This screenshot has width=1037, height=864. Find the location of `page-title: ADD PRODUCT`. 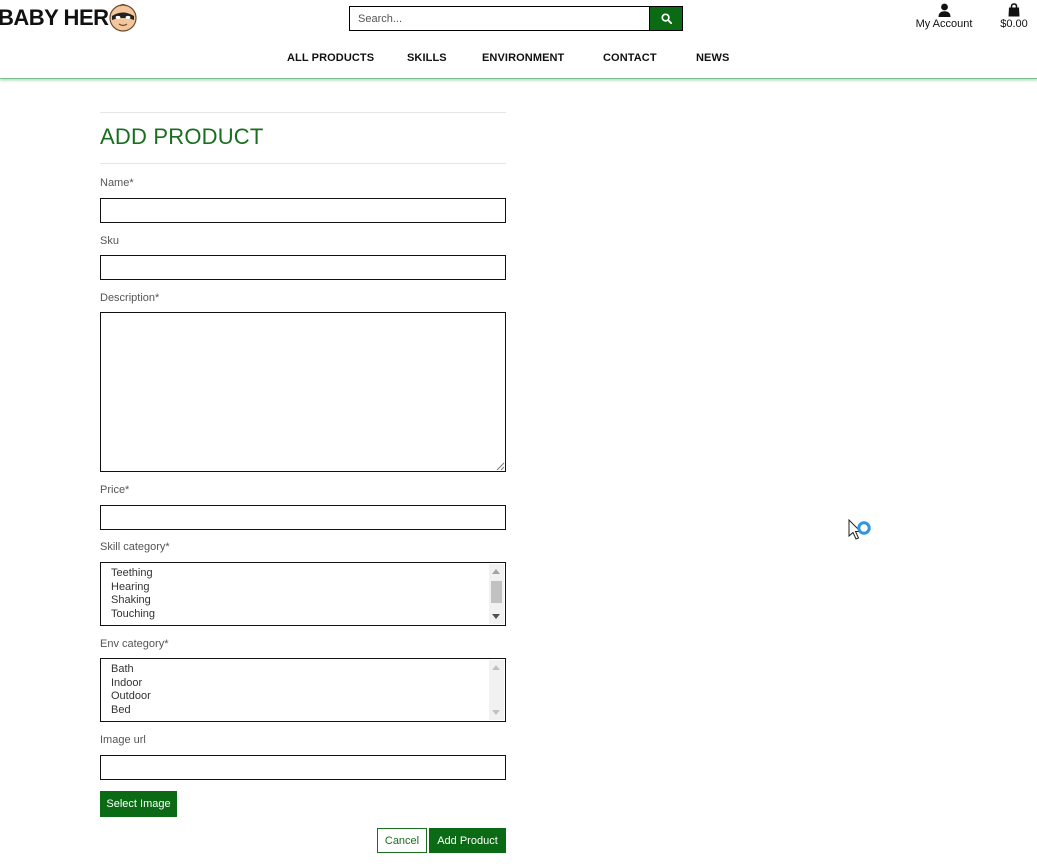

page-title: ADD PRODUCT is located at coordinates (182, 136).